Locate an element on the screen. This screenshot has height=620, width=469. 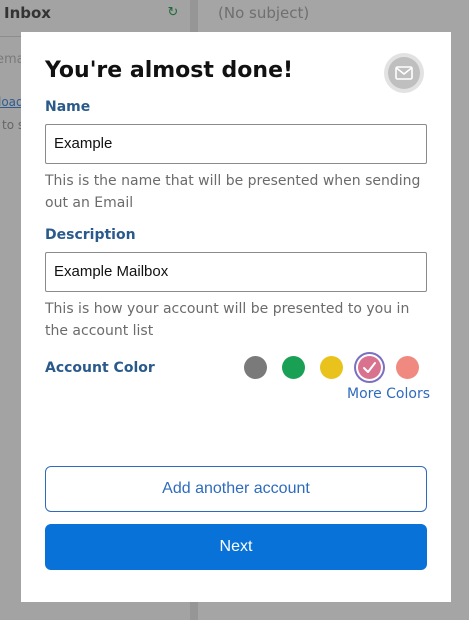
description-label: Description is located at coordinates (90, 235).